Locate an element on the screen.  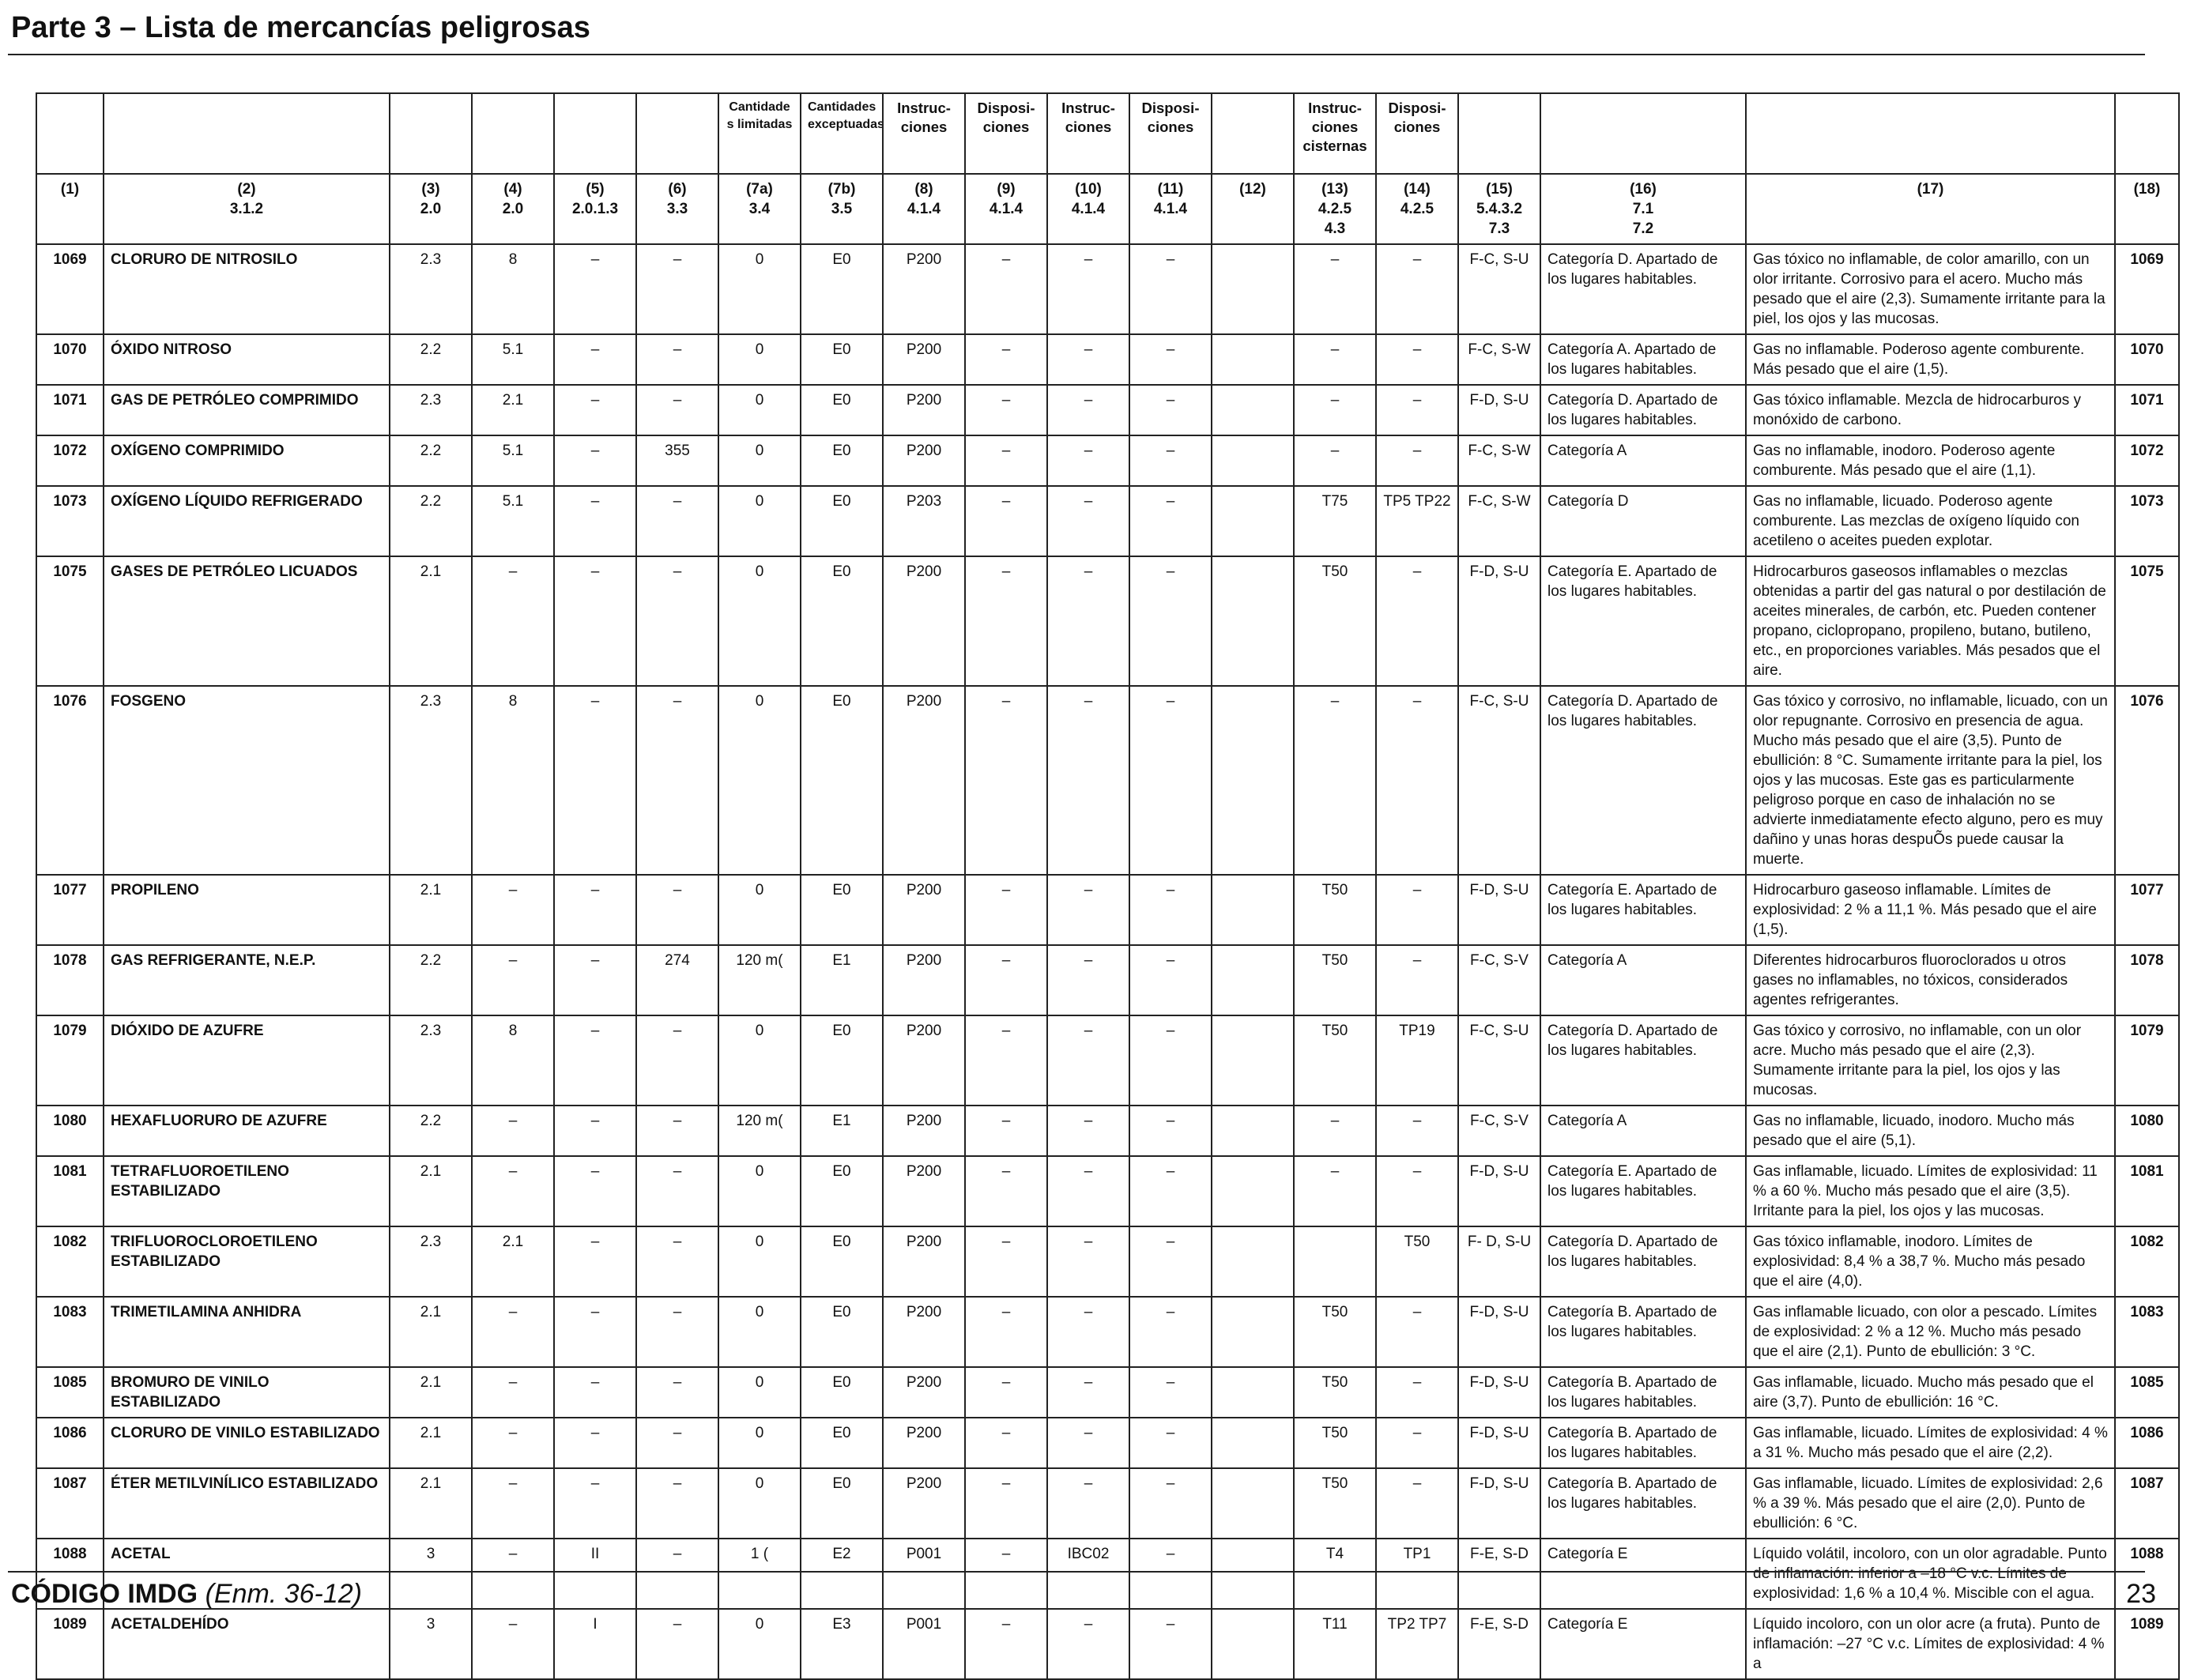
header-col-line: 4.2.5 is located at coordinates (1417, 209).